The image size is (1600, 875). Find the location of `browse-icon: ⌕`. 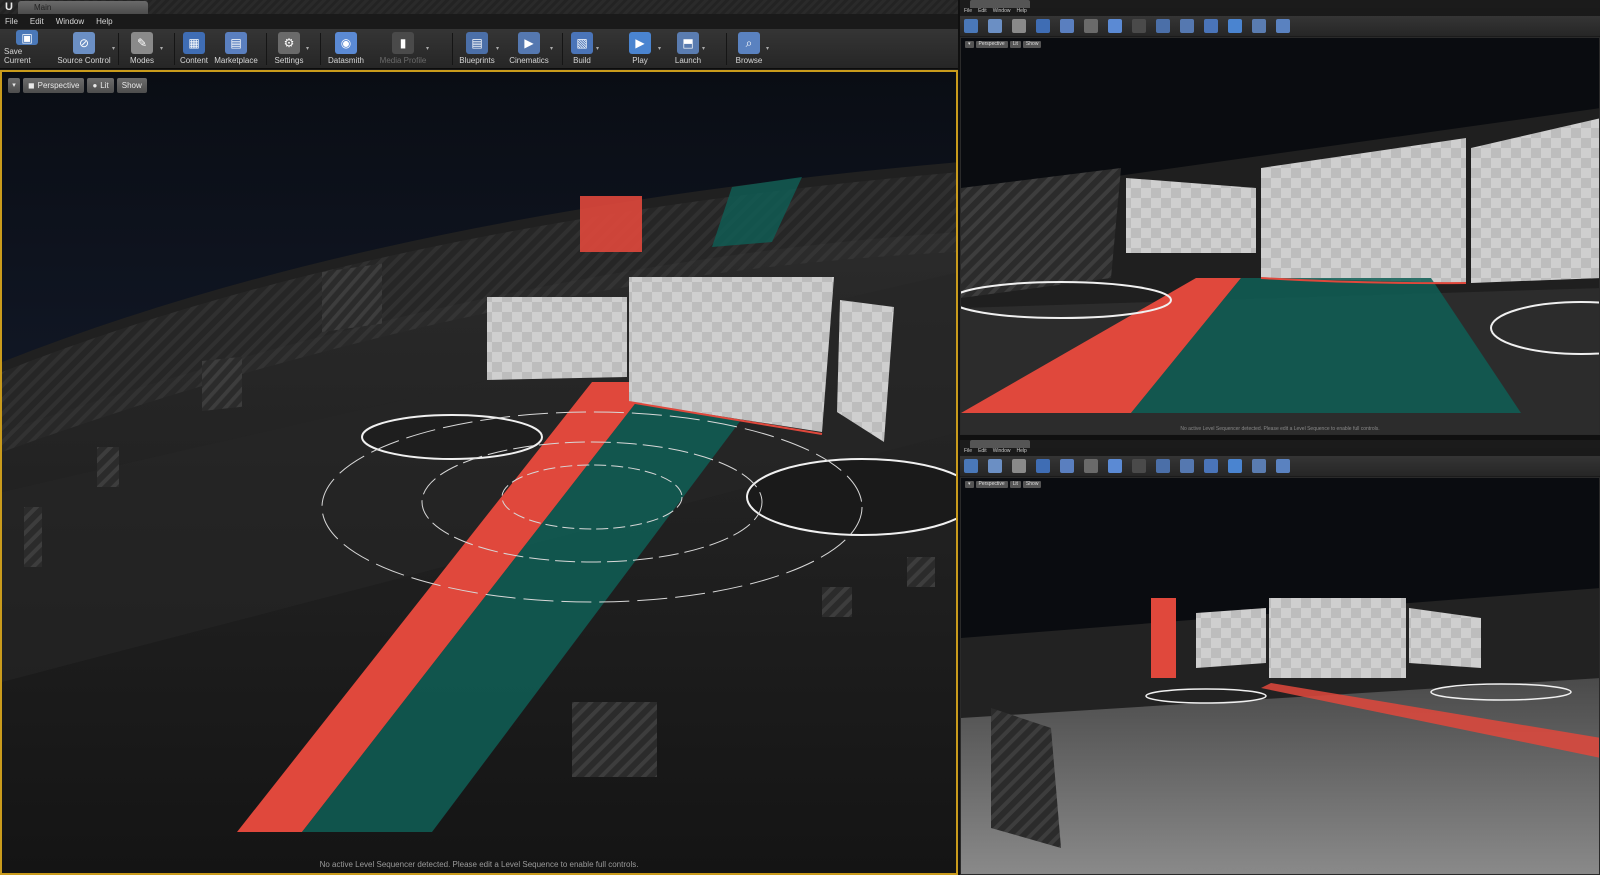

browse-icon: ⌕ is located at coordinates (749, 43).